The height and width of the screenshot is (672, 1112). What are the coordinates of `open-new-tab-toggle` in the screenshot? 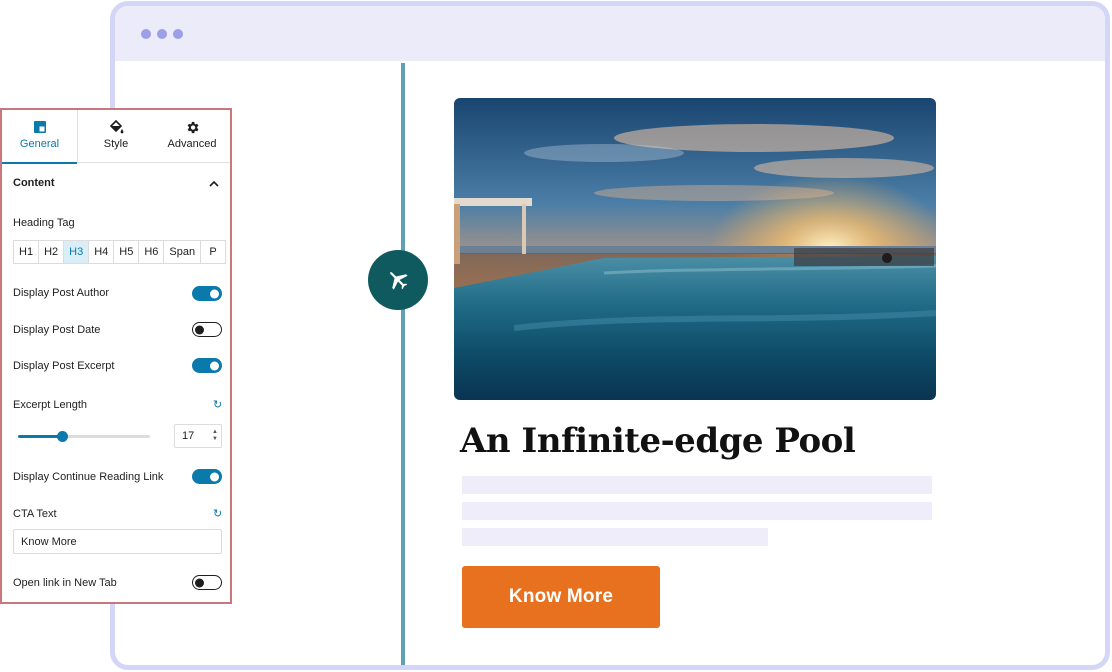 It's located at (207, 582).